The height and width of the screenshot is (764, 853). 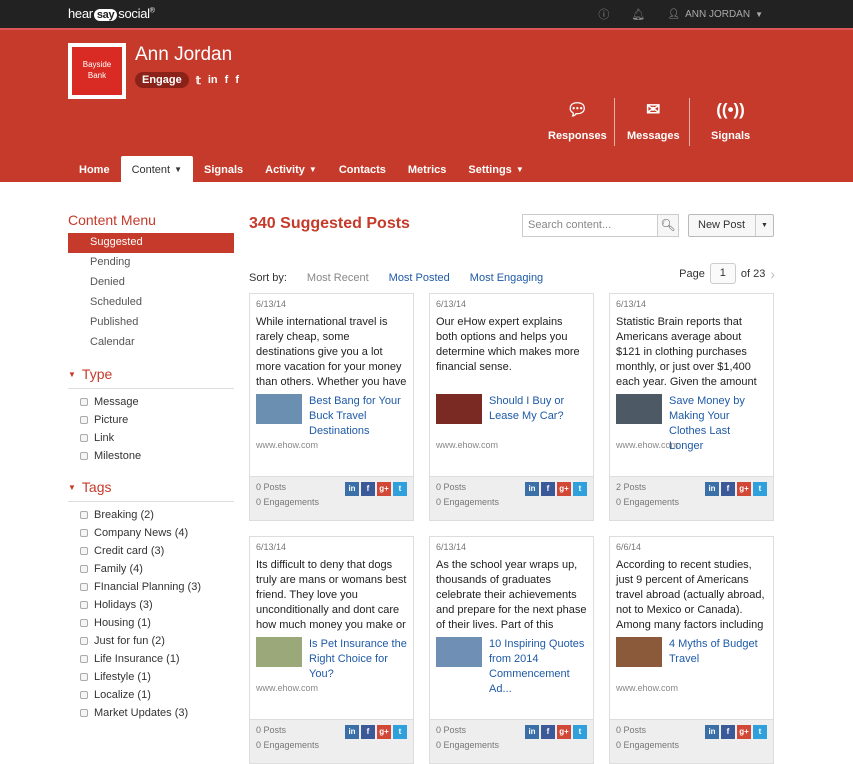 What do you see at coordinates (722, 273) in the screenshot?
I see `page-number-input: 1` at bounding box center [722, 273].